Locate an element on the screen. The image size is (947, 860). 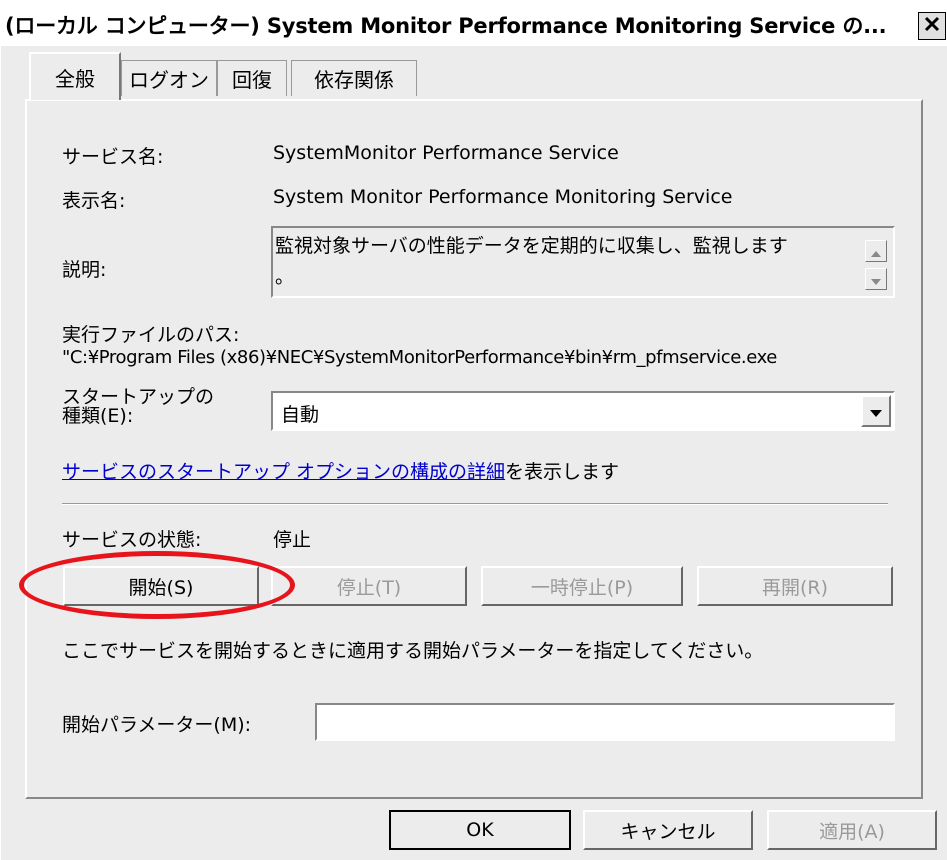
pause-button: 一時停止(P) is located at coordinates (582, 586).